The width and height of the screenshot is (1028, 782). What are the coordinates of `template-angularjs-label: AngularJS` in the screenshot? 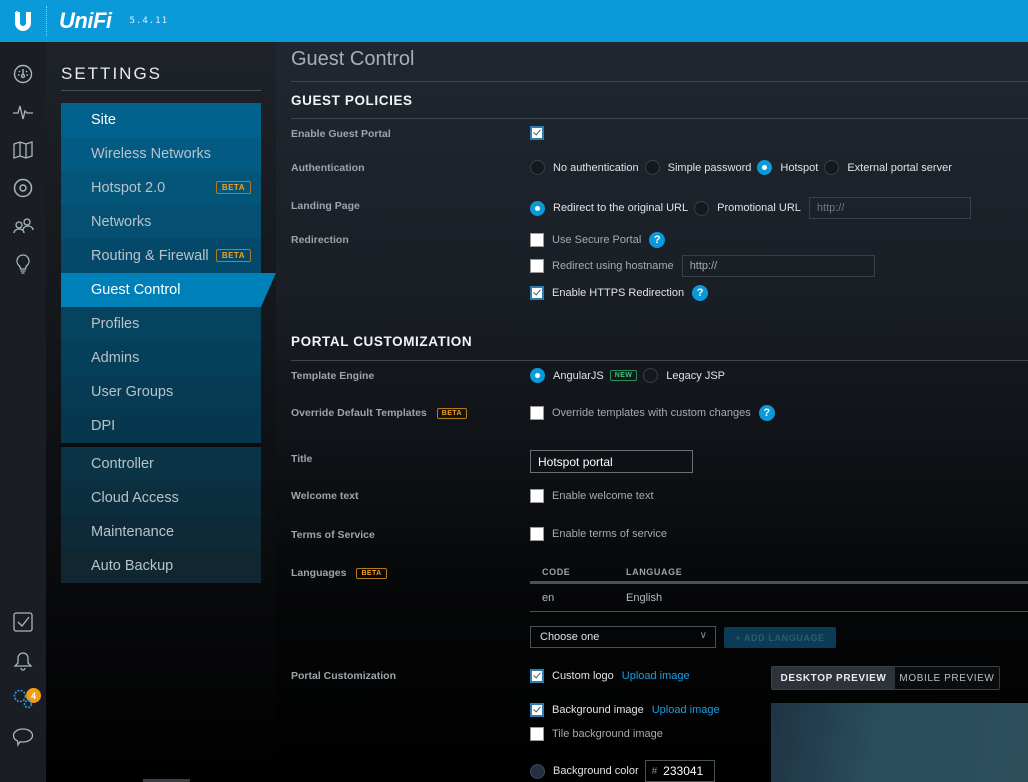 It's located at (578, 376).